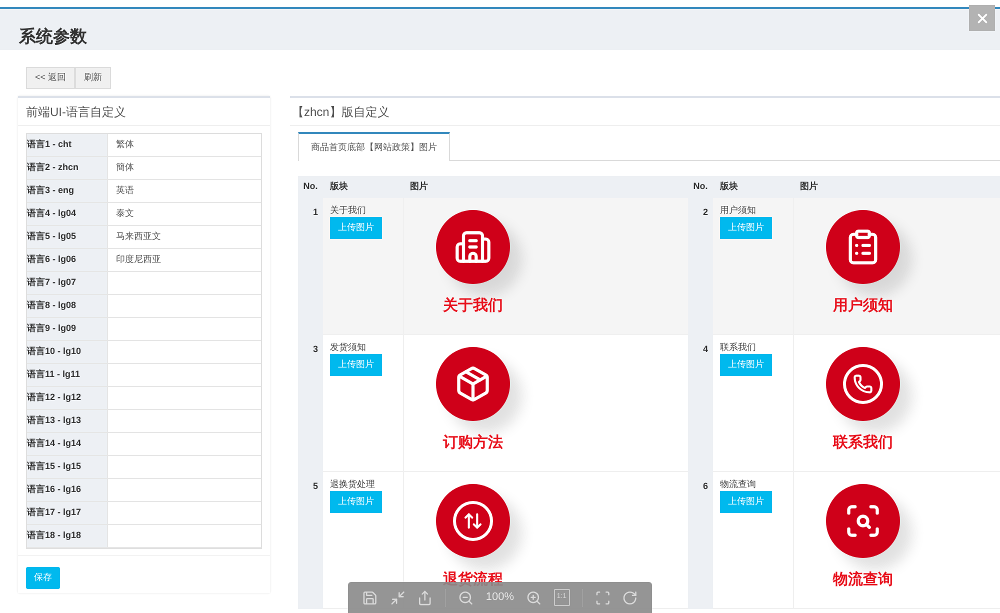 The height and width of the screenshot is (613, 1000). Describe the element at coordinates (700, 403) in the screenshot. I see `row-number: 4` at that location.